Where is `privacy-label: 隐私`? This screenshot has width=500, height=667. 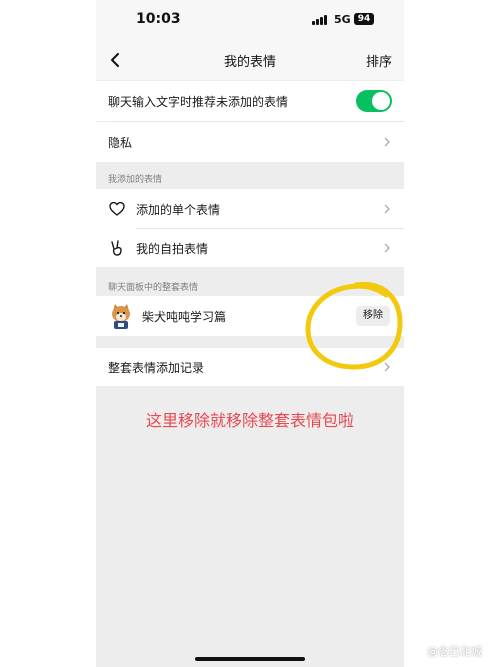 privacy-label: 隐私 is located at coordinates (120, 143).